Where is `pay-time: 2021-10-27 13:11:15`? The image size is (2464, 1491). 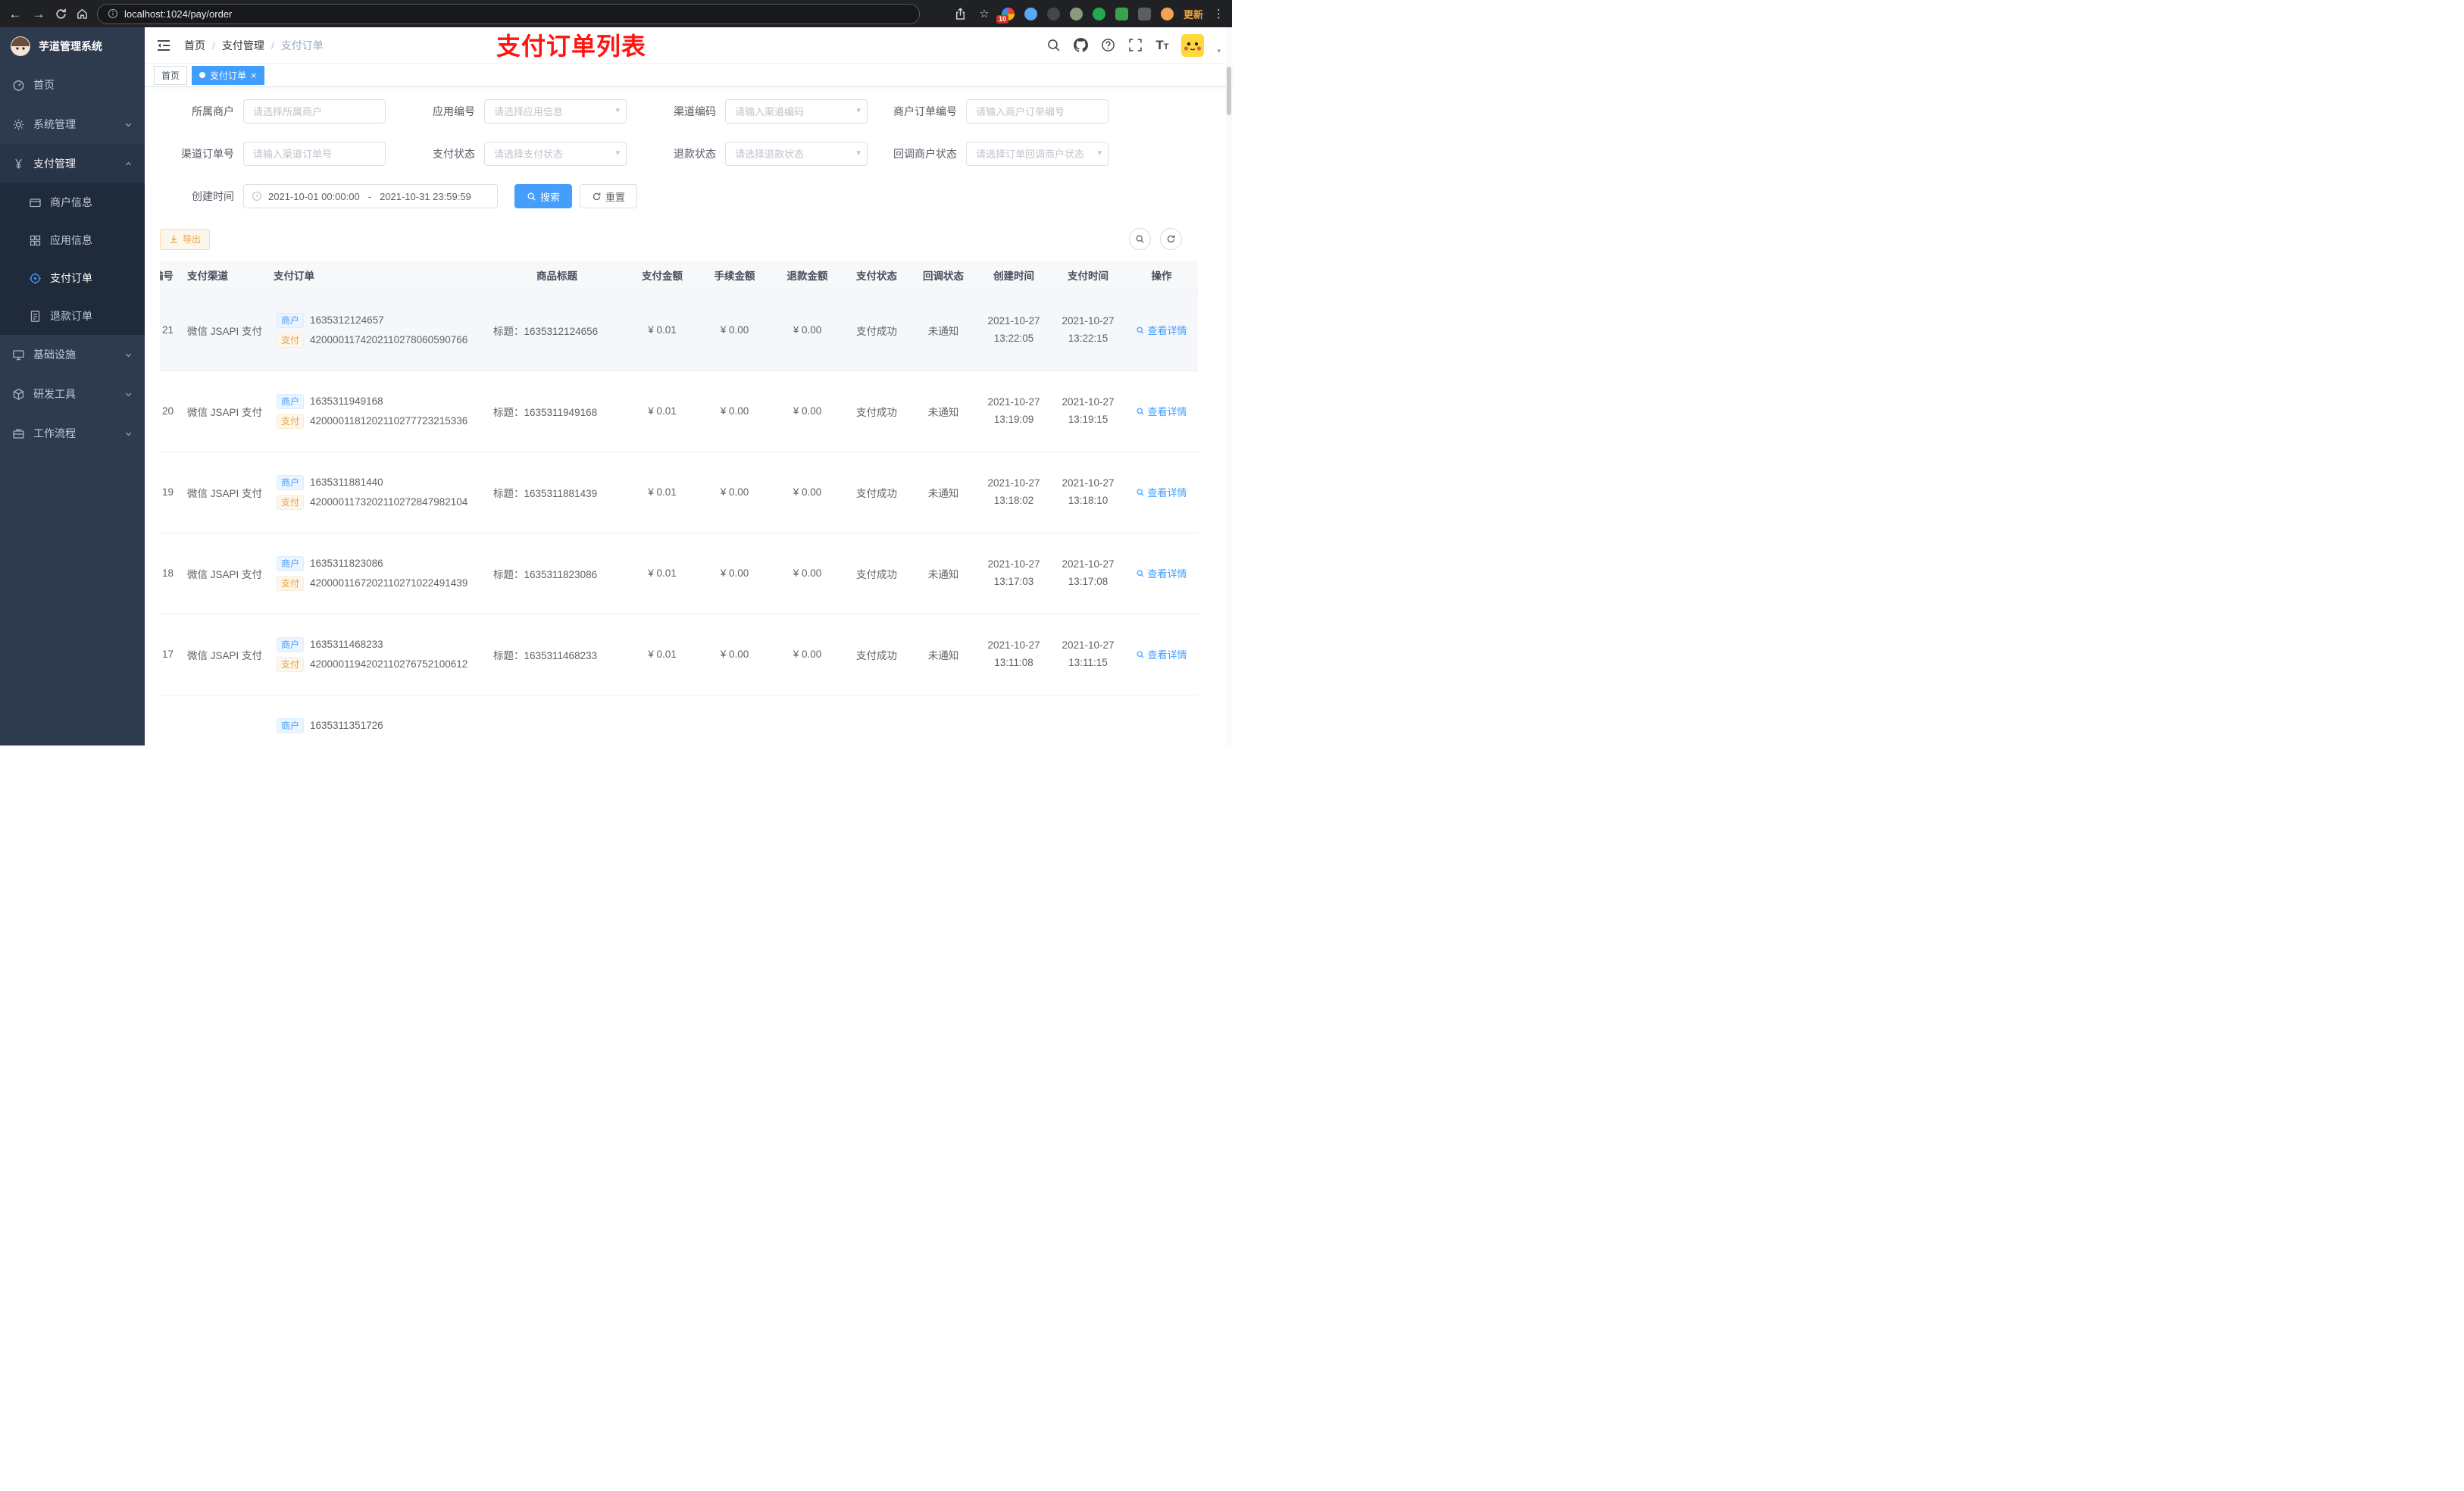
pay-time: 2021-10-27 13:11:15 is located at coordinates (1088, 654).